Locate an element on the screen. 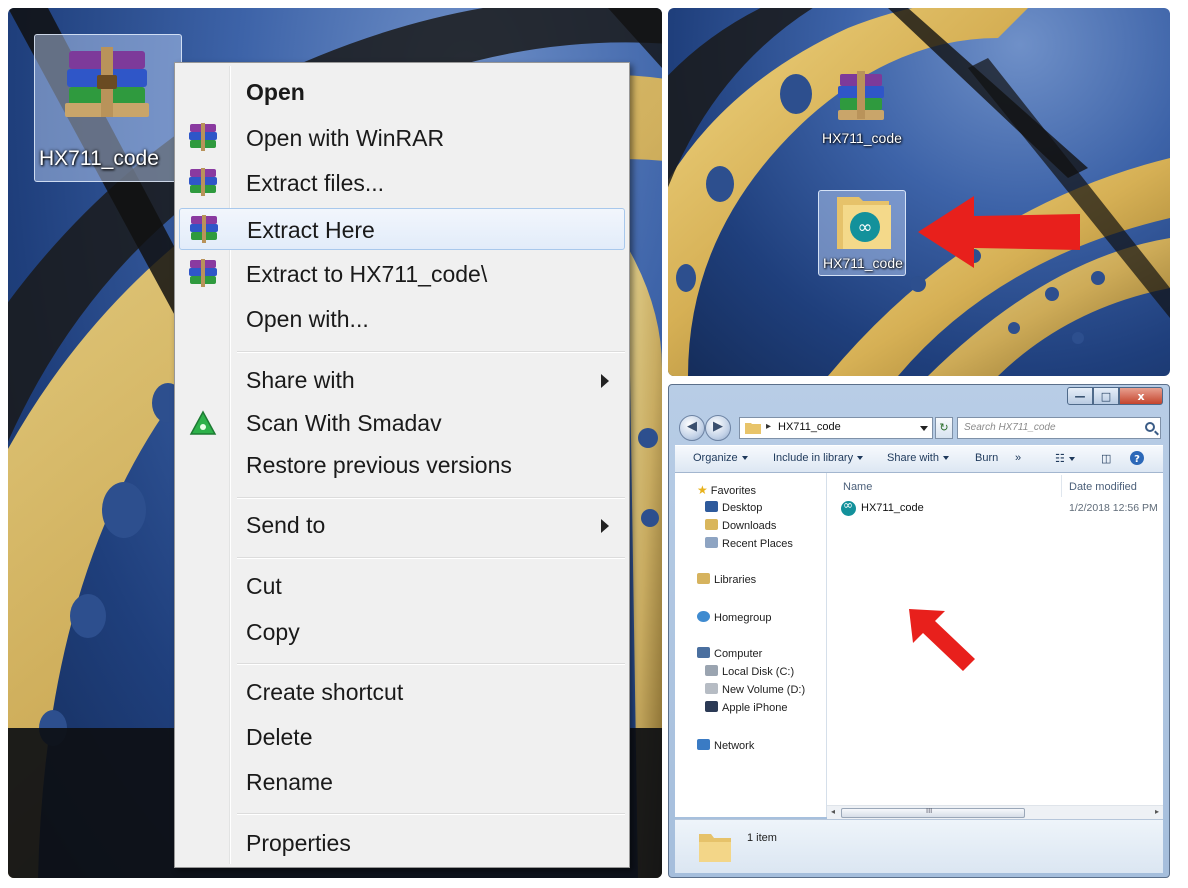 The width and height of the screenshot is (1188, 888). organize-button: Organize is located at coordinates (720, 458).